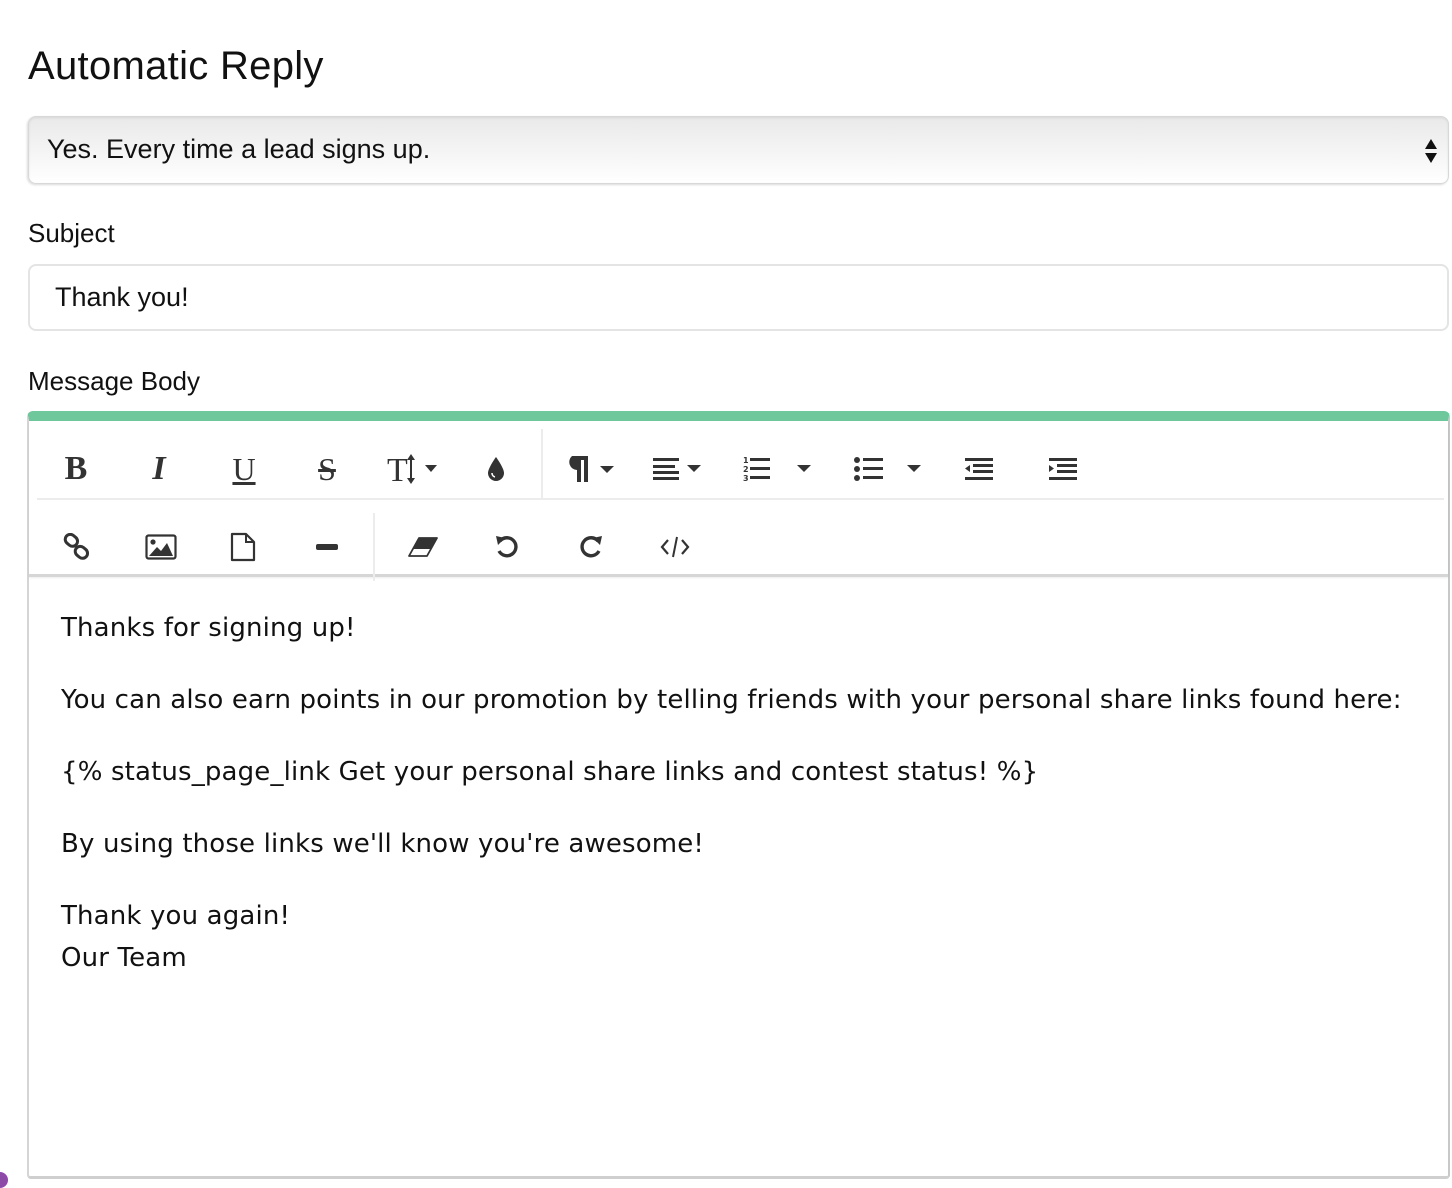 The width and height of the screenshot is (1452, 1188). What do you see at coordinates (4, 1180) in the screenshot?
I see `decorative-corner` at bounding box center [4, 1180].